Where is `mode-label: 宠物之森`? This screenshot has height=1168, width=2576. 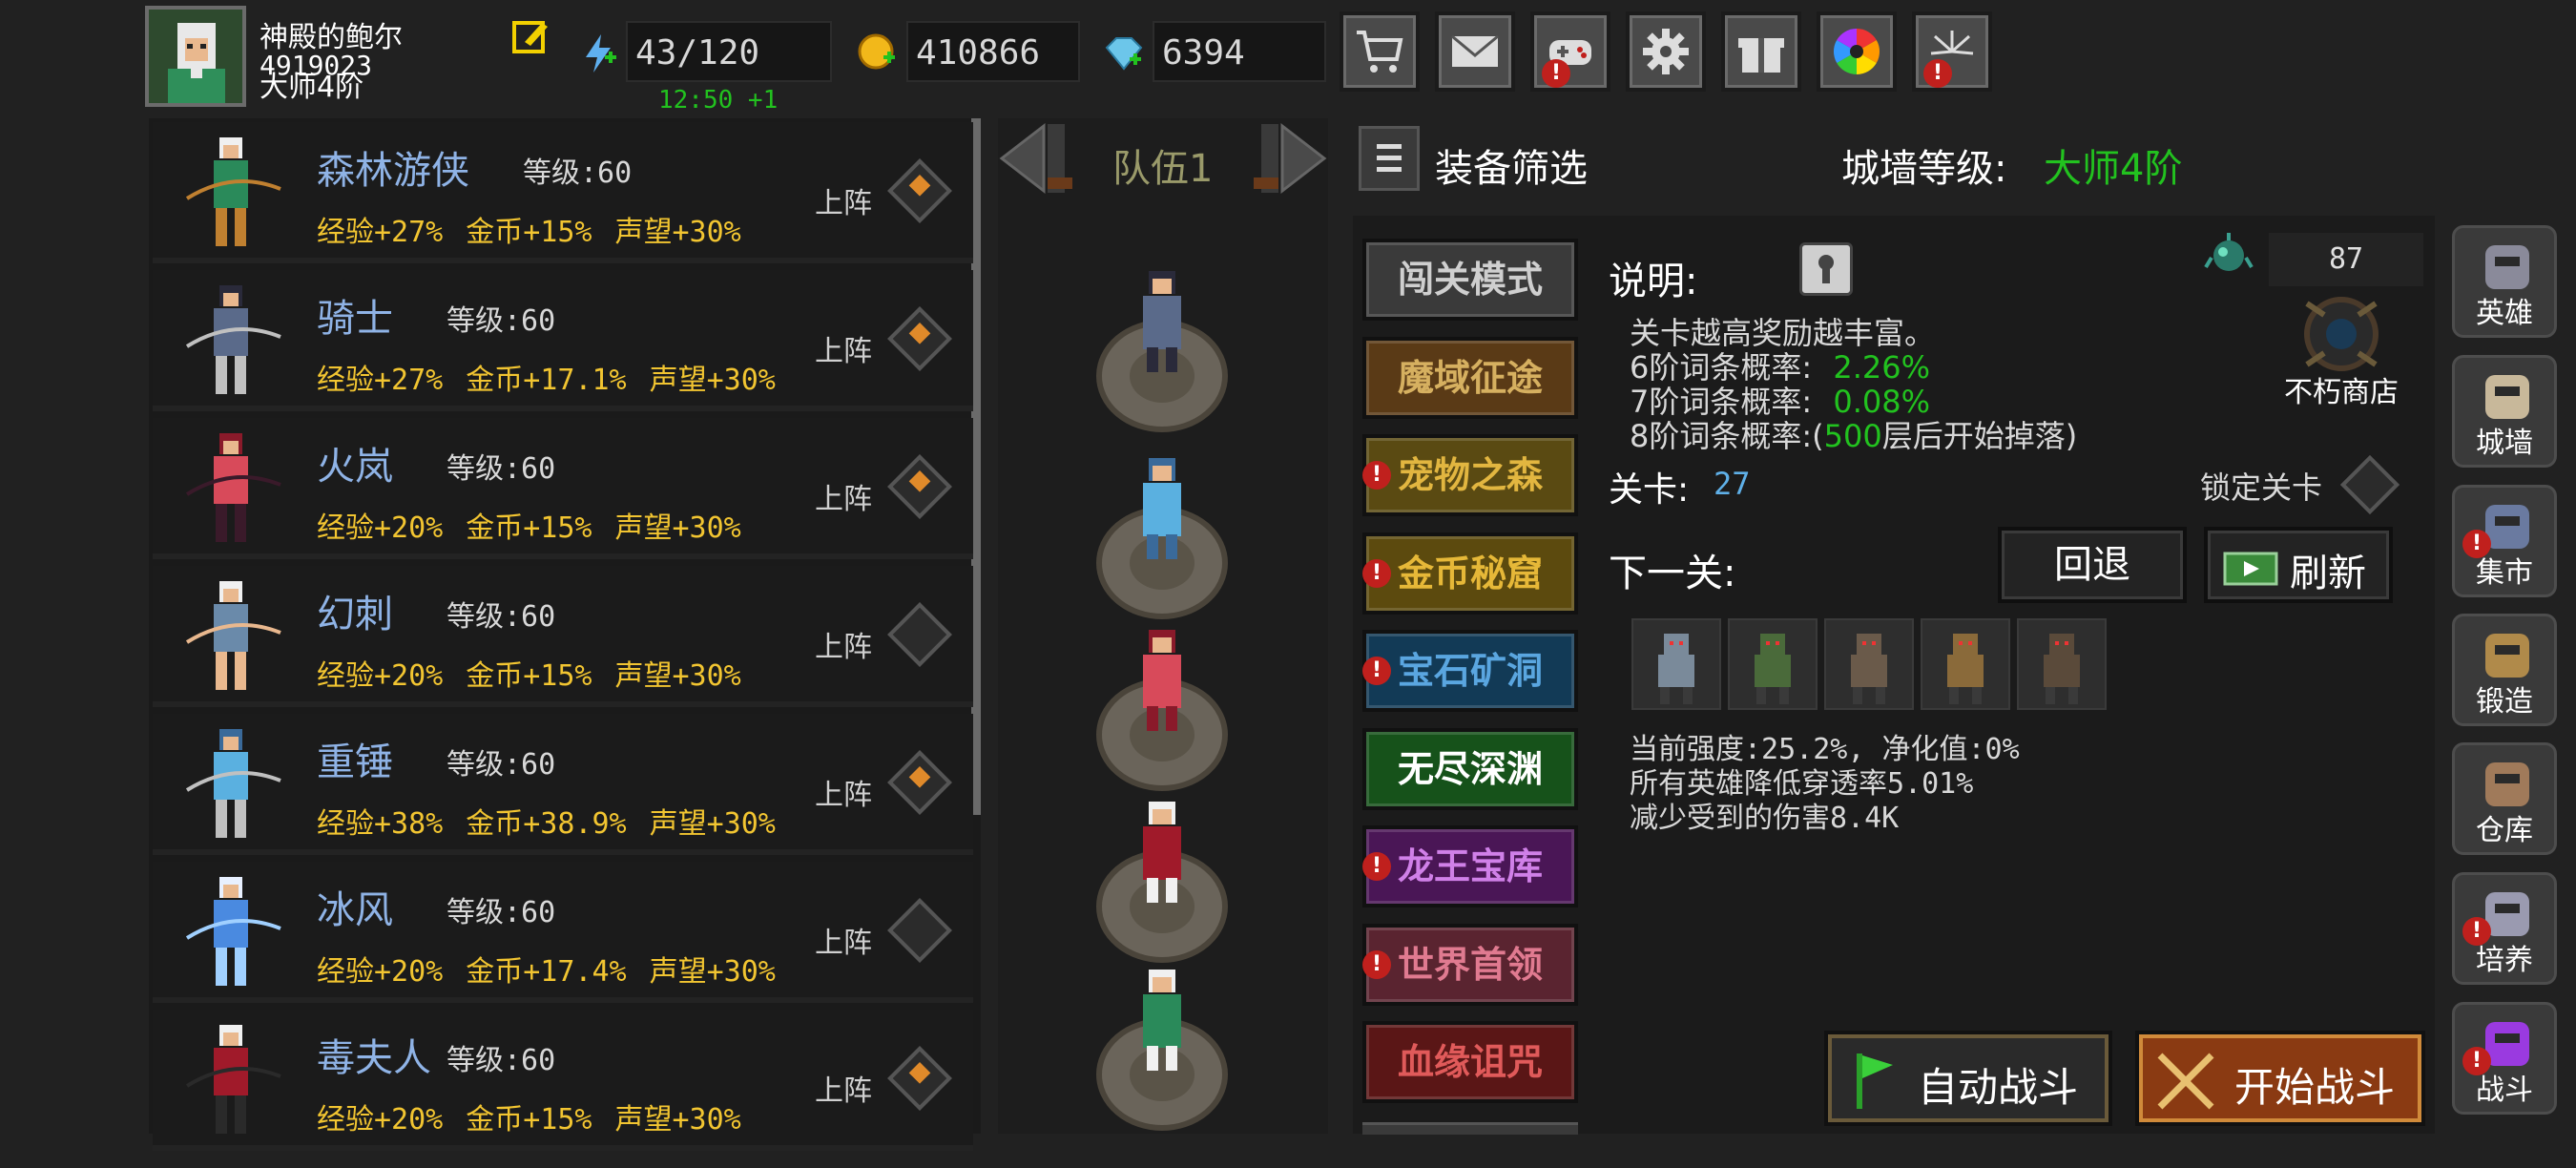
mode-label: 宠物之森 is located at coordinates (1470, 475).